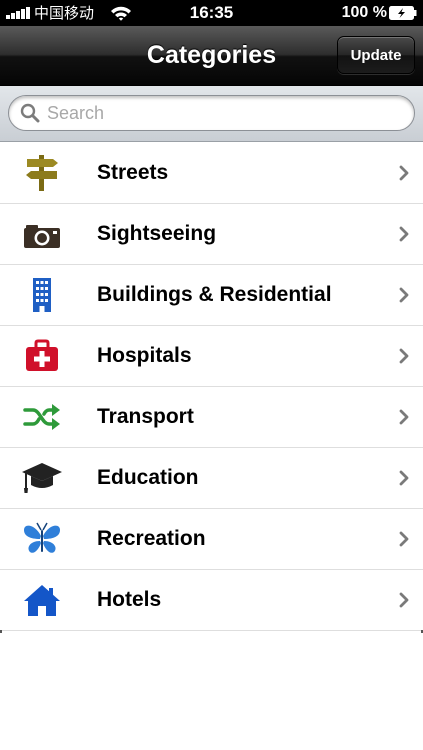  What do you see at coordinates (42, 537) in the screenshot?
I see `butterfly-icon` at bounding box center [42, 537].